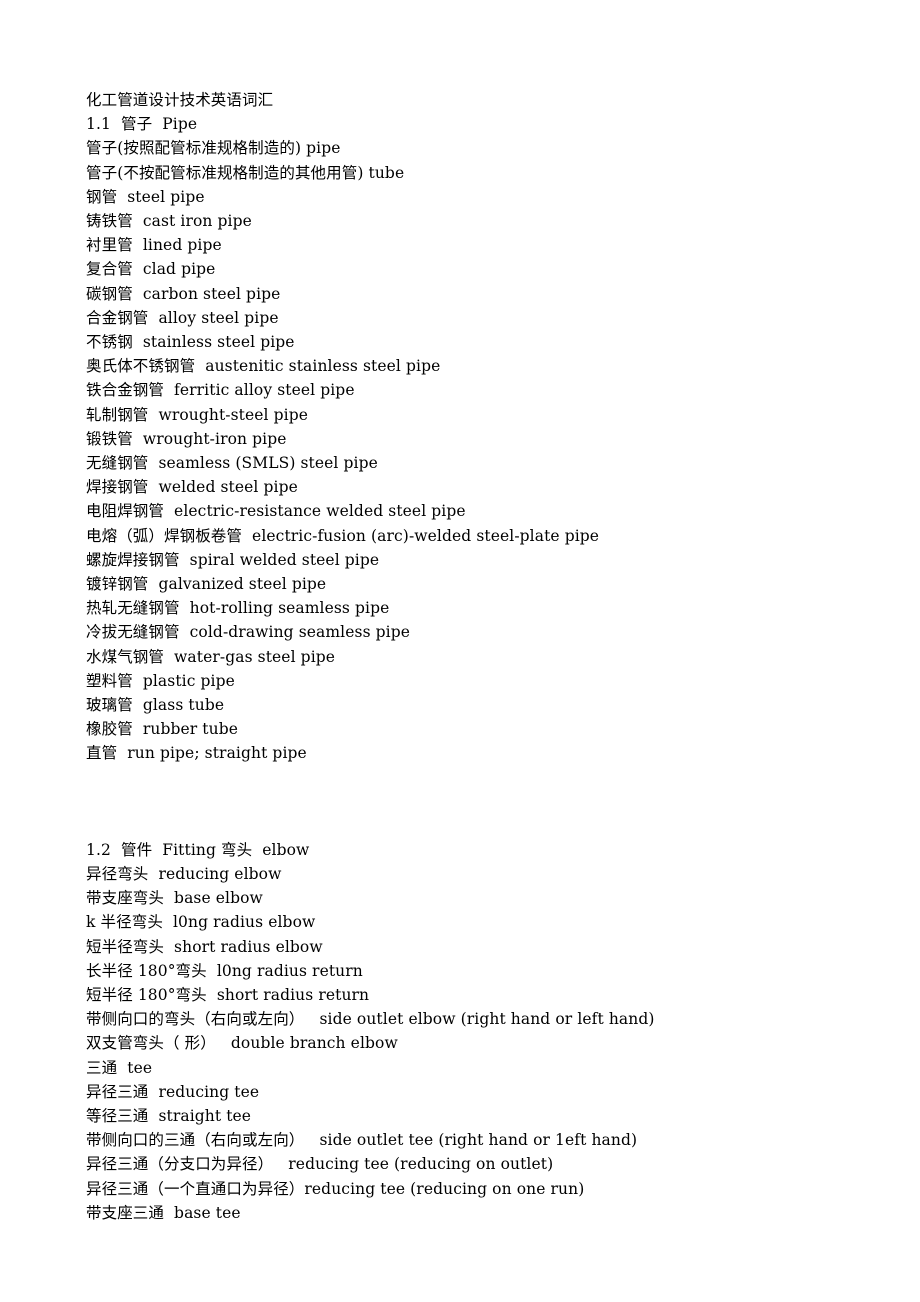 This screenshot has width=920, height=1302. I want to click on glossary-entry: 短半径 180°弯头 short radius return, so click(228, 994).